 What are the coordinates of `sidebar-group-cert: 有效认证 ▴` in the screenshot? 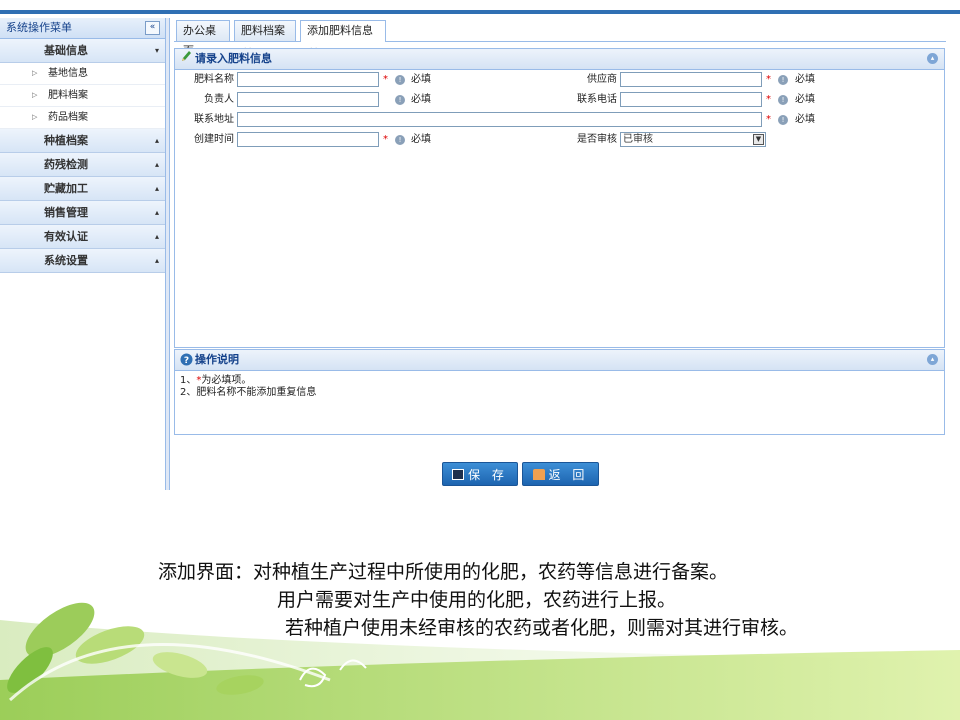 It's located at (82, 237).